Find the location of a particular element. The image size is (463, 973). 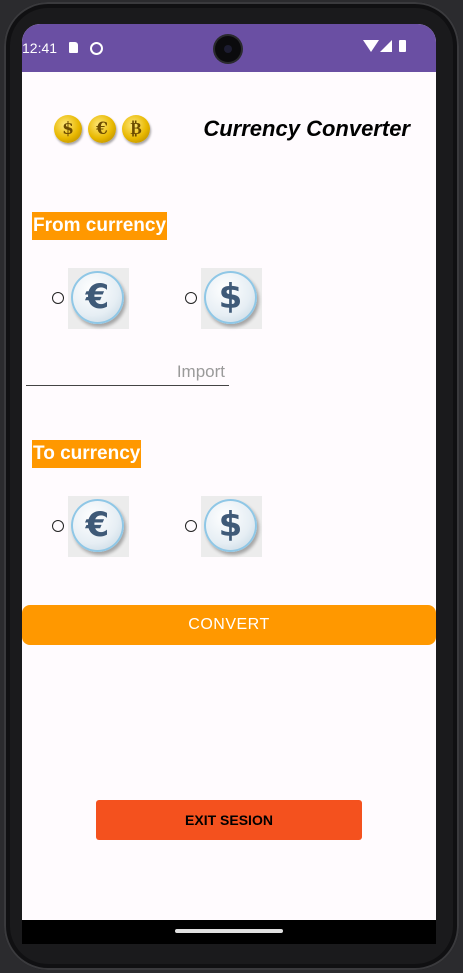

from-euro-radio is located at coordinates (58, 298).